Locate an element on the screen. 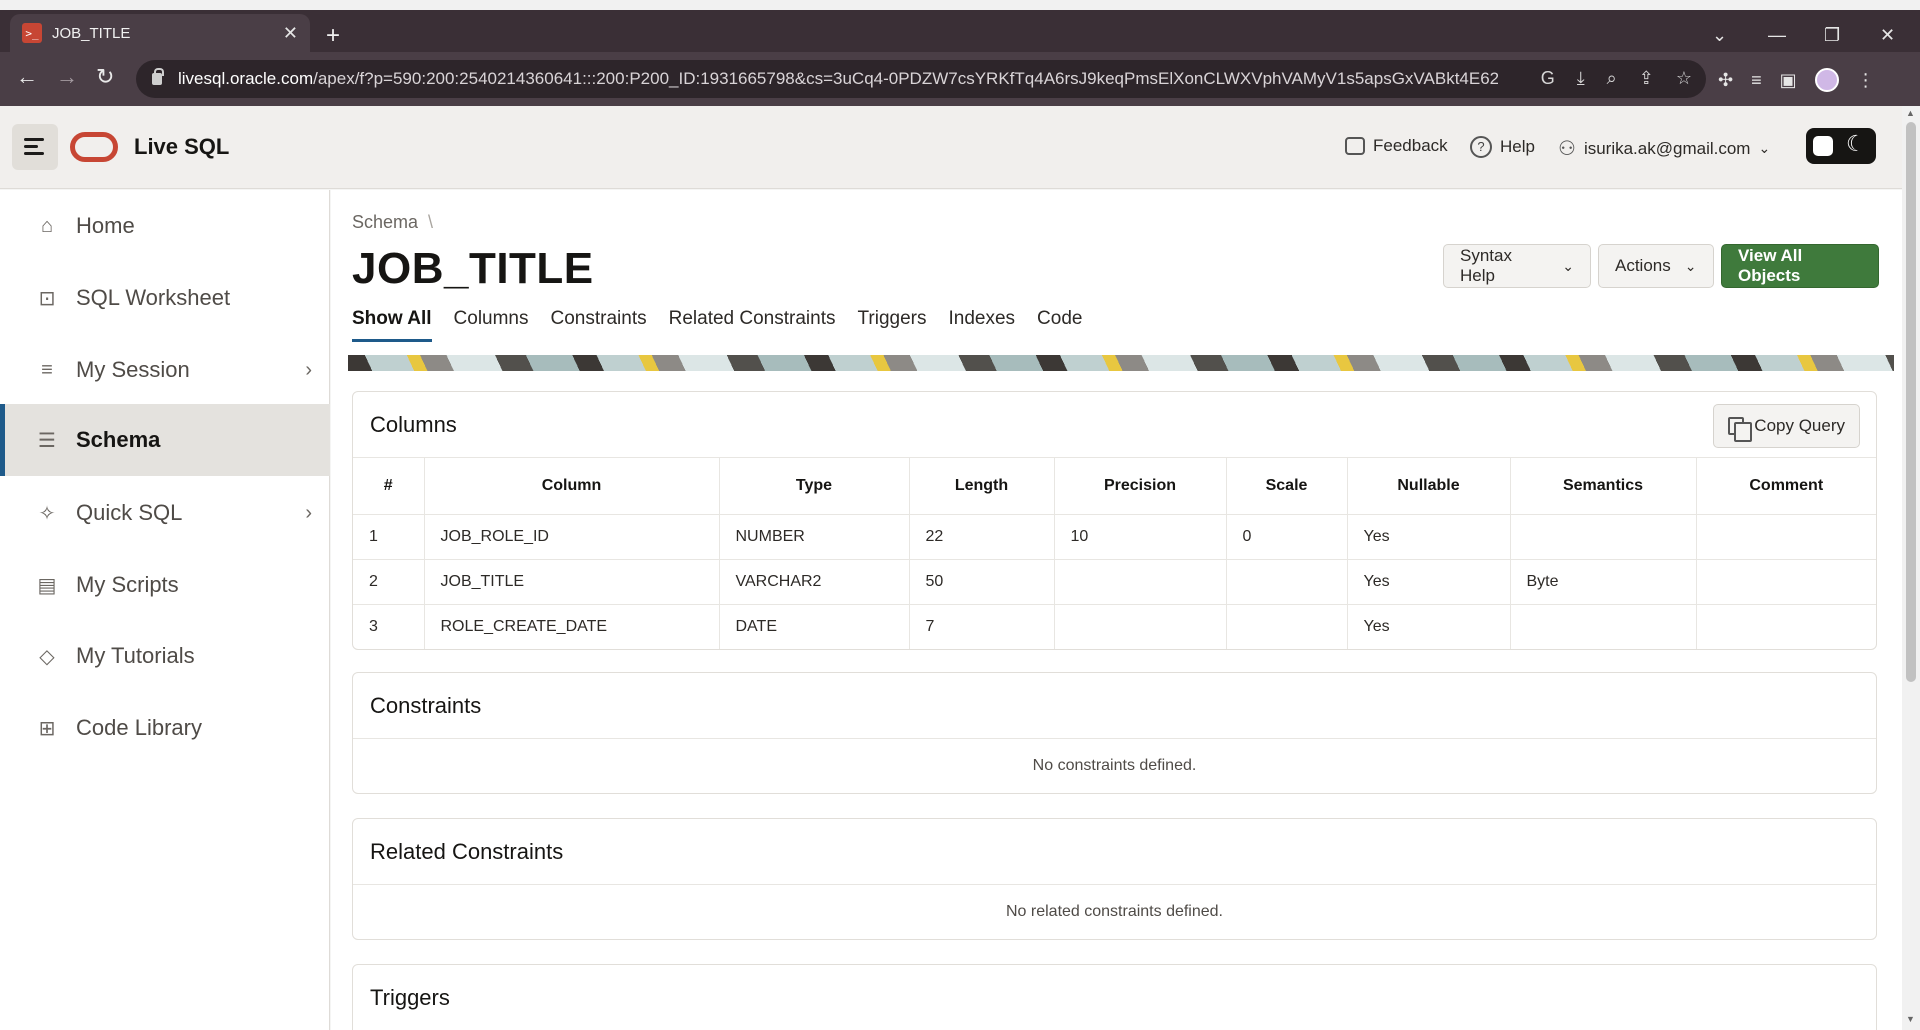 The width and height of the screenshot is (1920, 1030). breadcrumb-schema-link: Schema is located at coordinates (385, 222).